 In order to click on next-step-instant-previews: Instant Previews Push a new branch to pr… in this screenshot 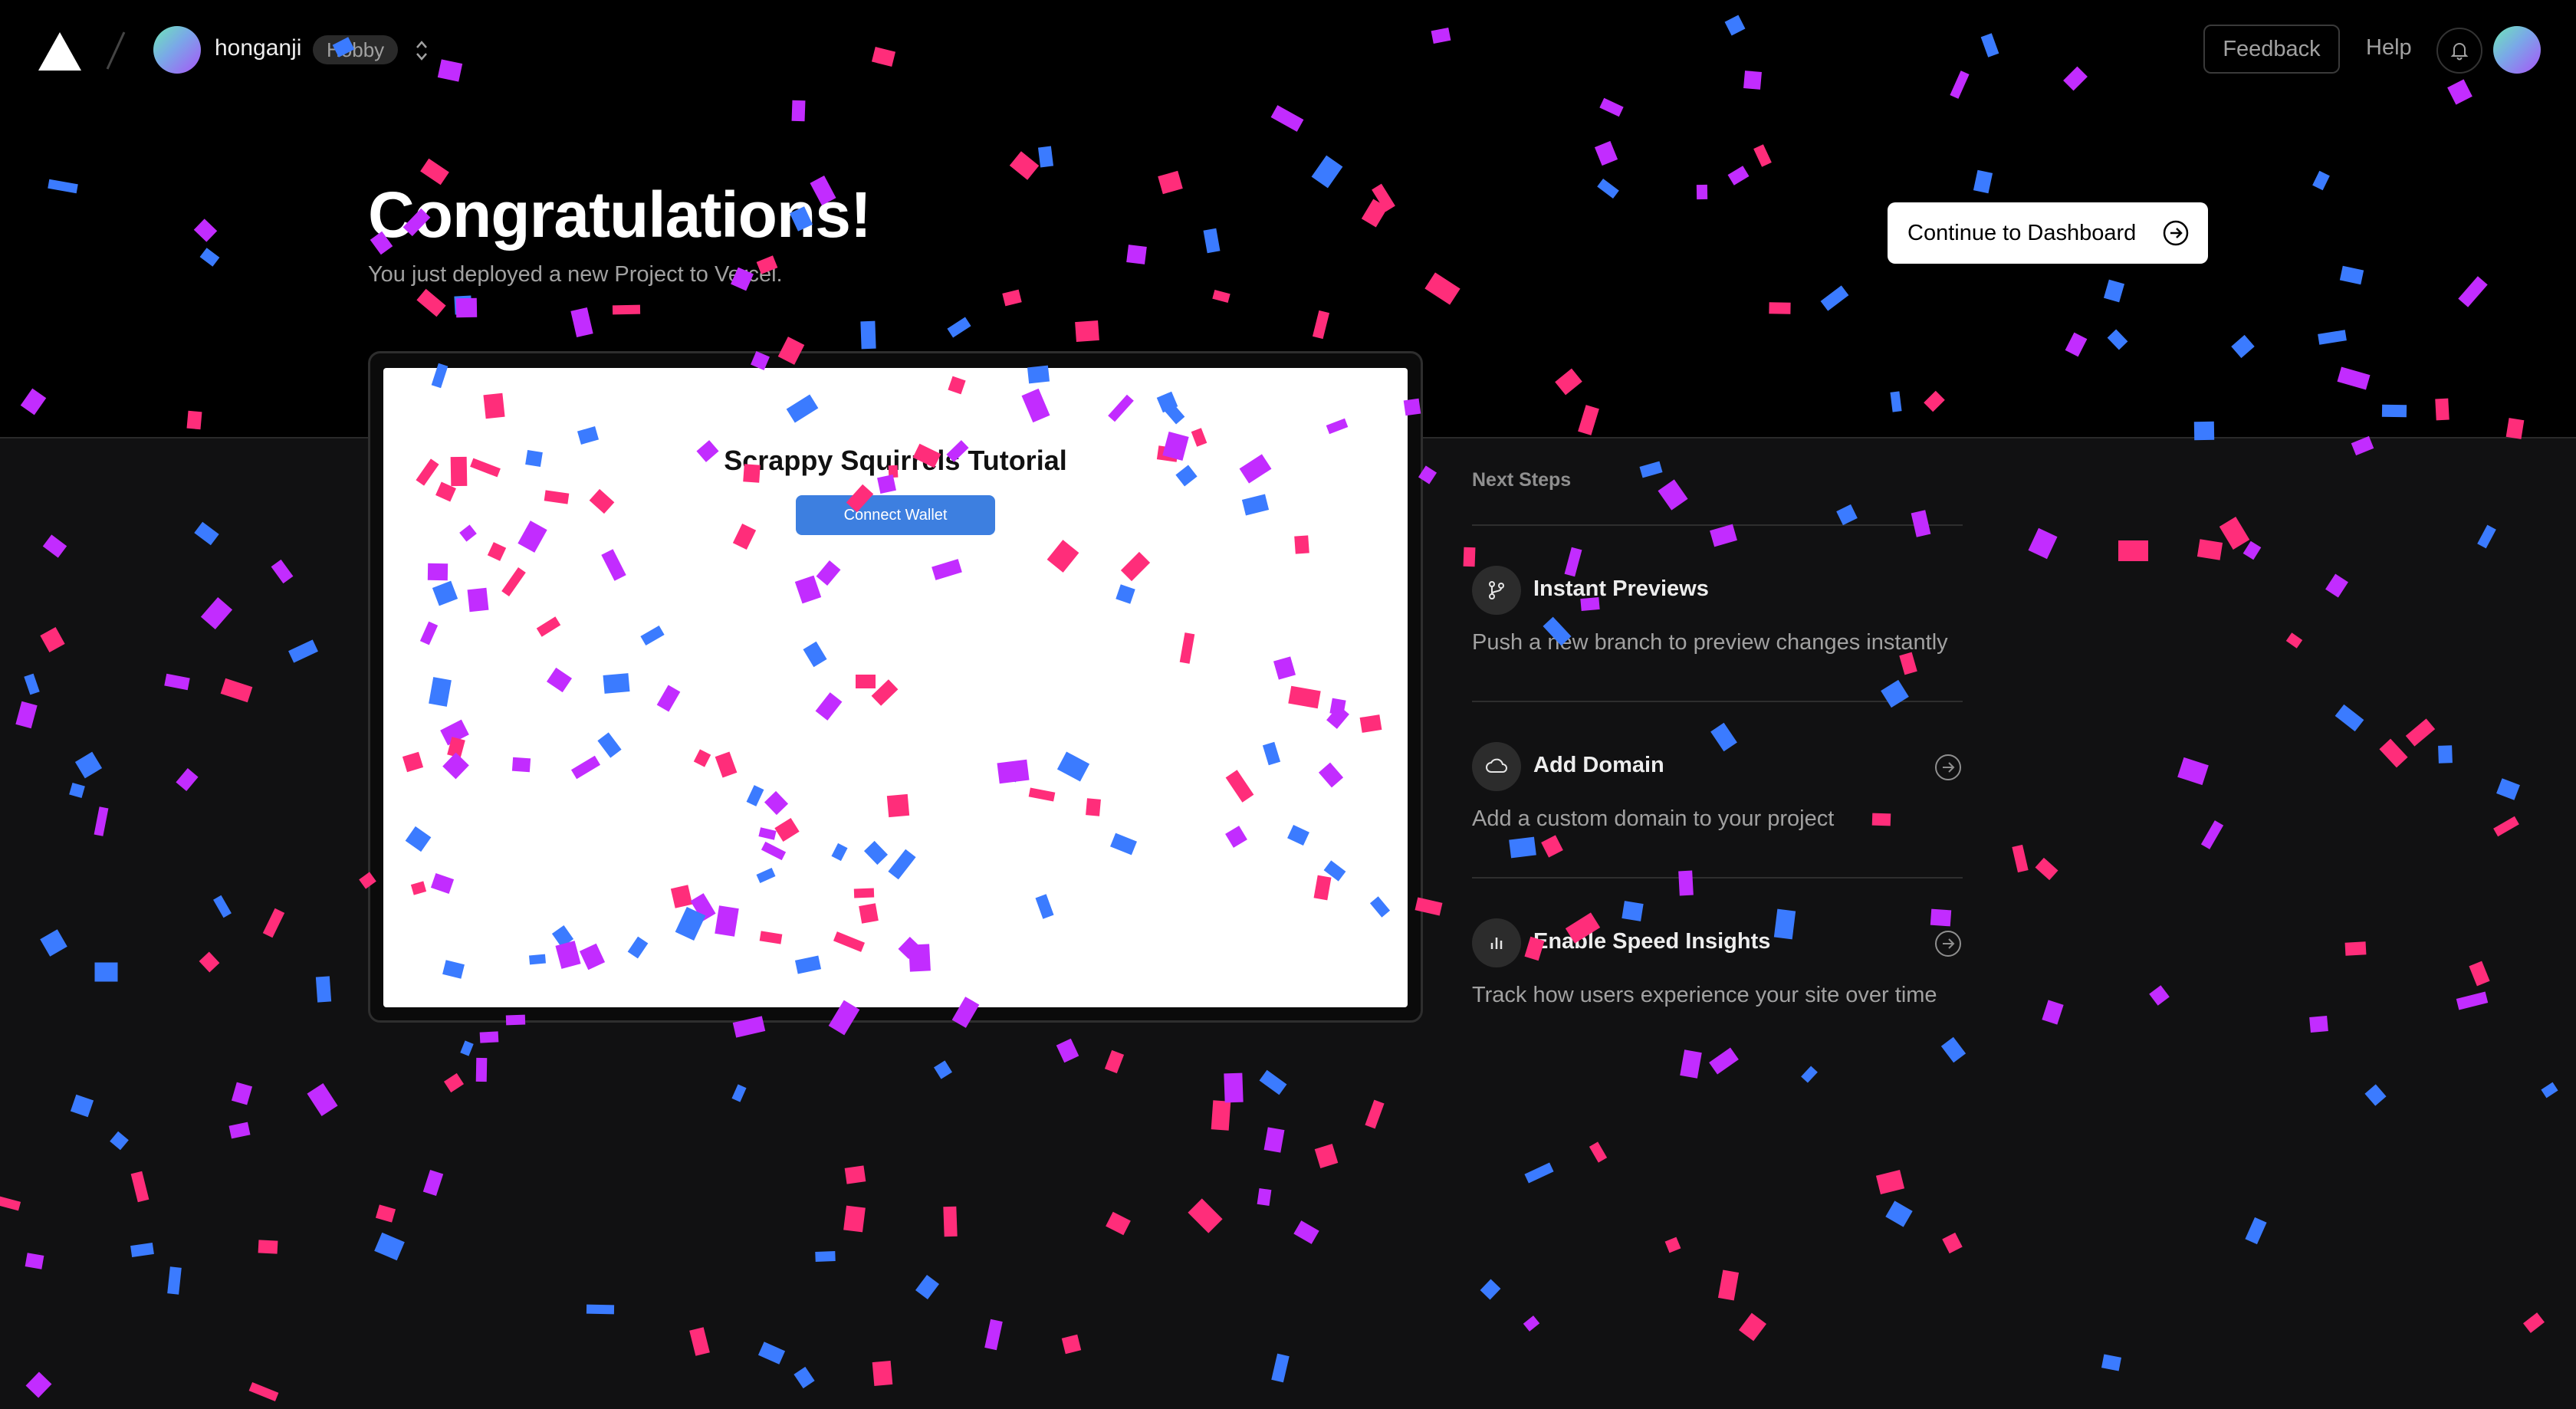, I will do `click(1718, 623)`.